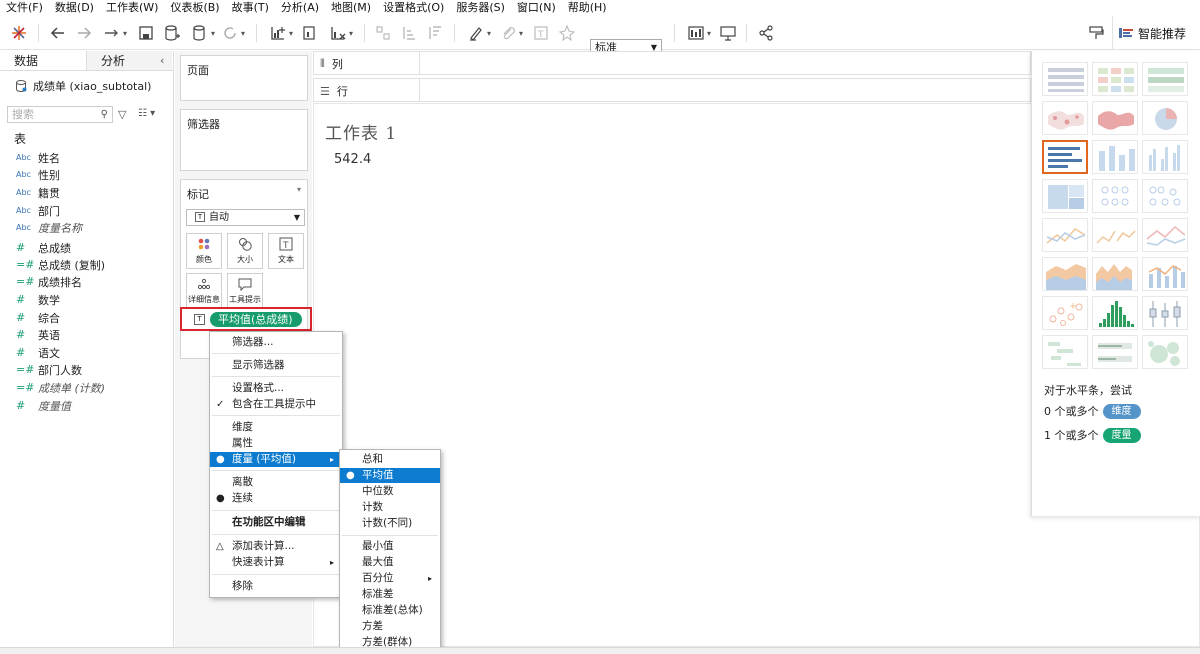  I want to click on discrete-line-chart-icon, so click(1115, 235).